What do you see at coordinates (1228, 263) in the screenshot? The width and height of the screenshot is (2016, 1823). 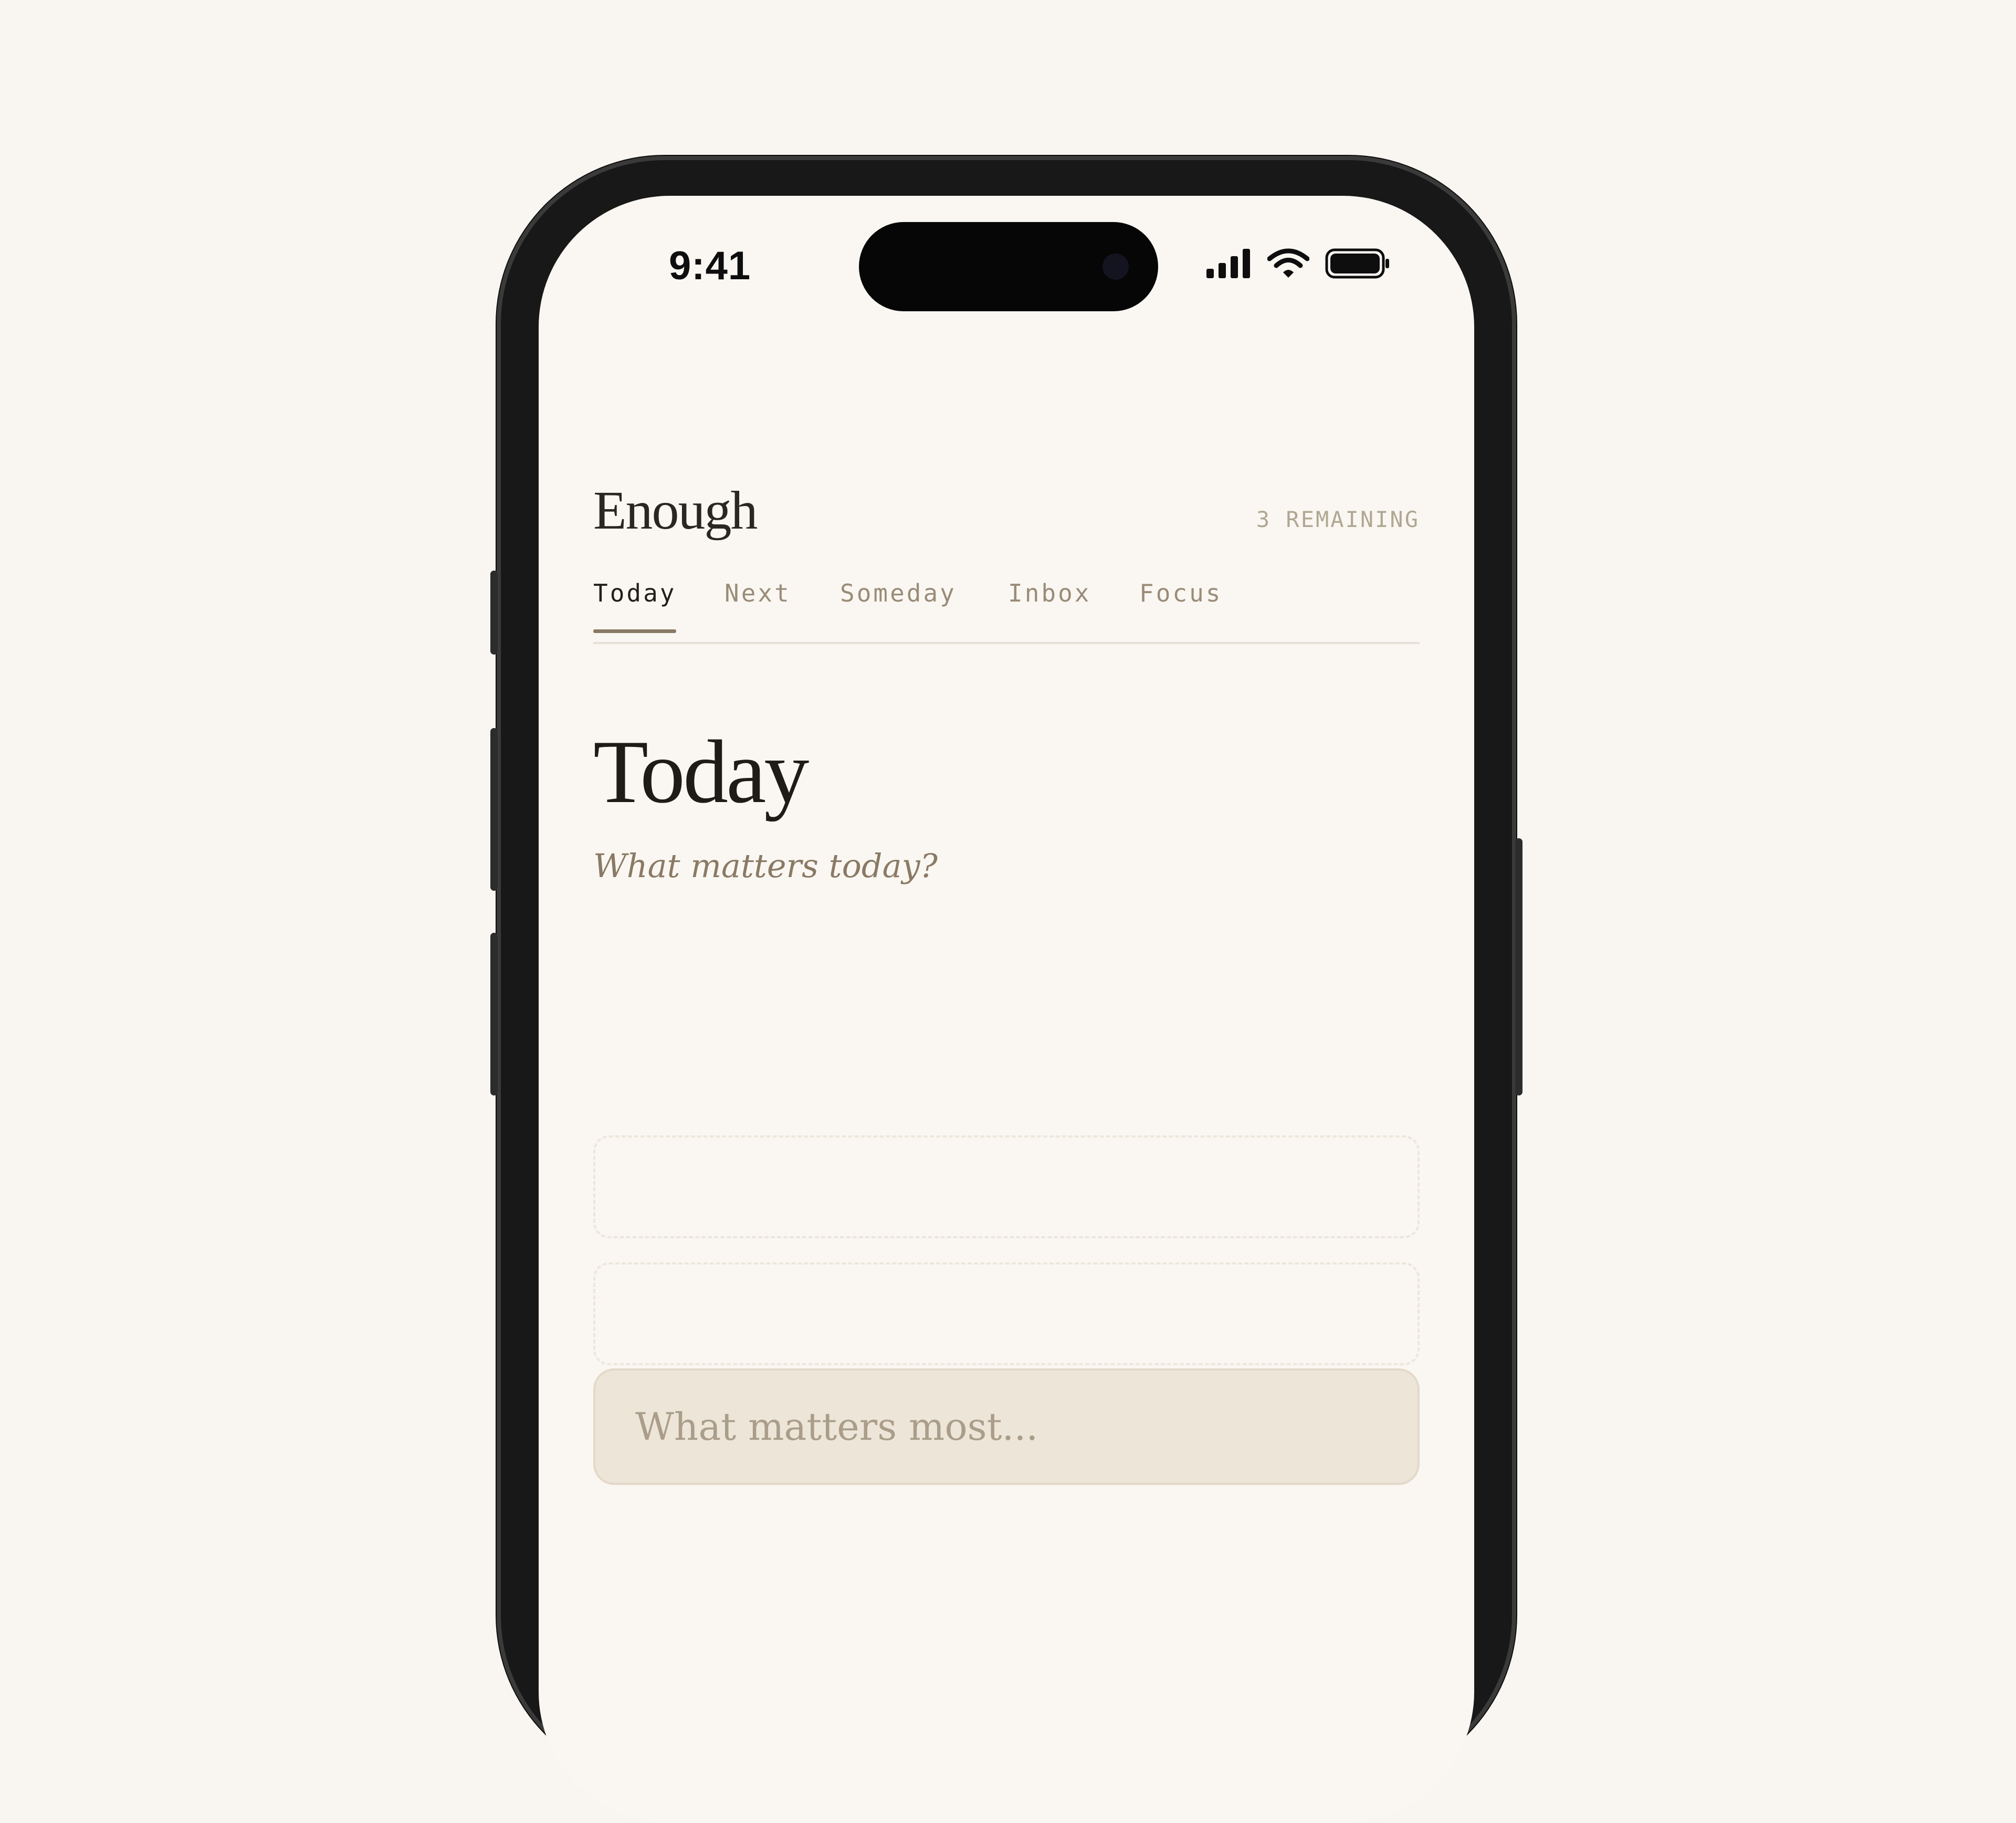 I see `cellular-signal-icon` at bounding box center [1228, 263].